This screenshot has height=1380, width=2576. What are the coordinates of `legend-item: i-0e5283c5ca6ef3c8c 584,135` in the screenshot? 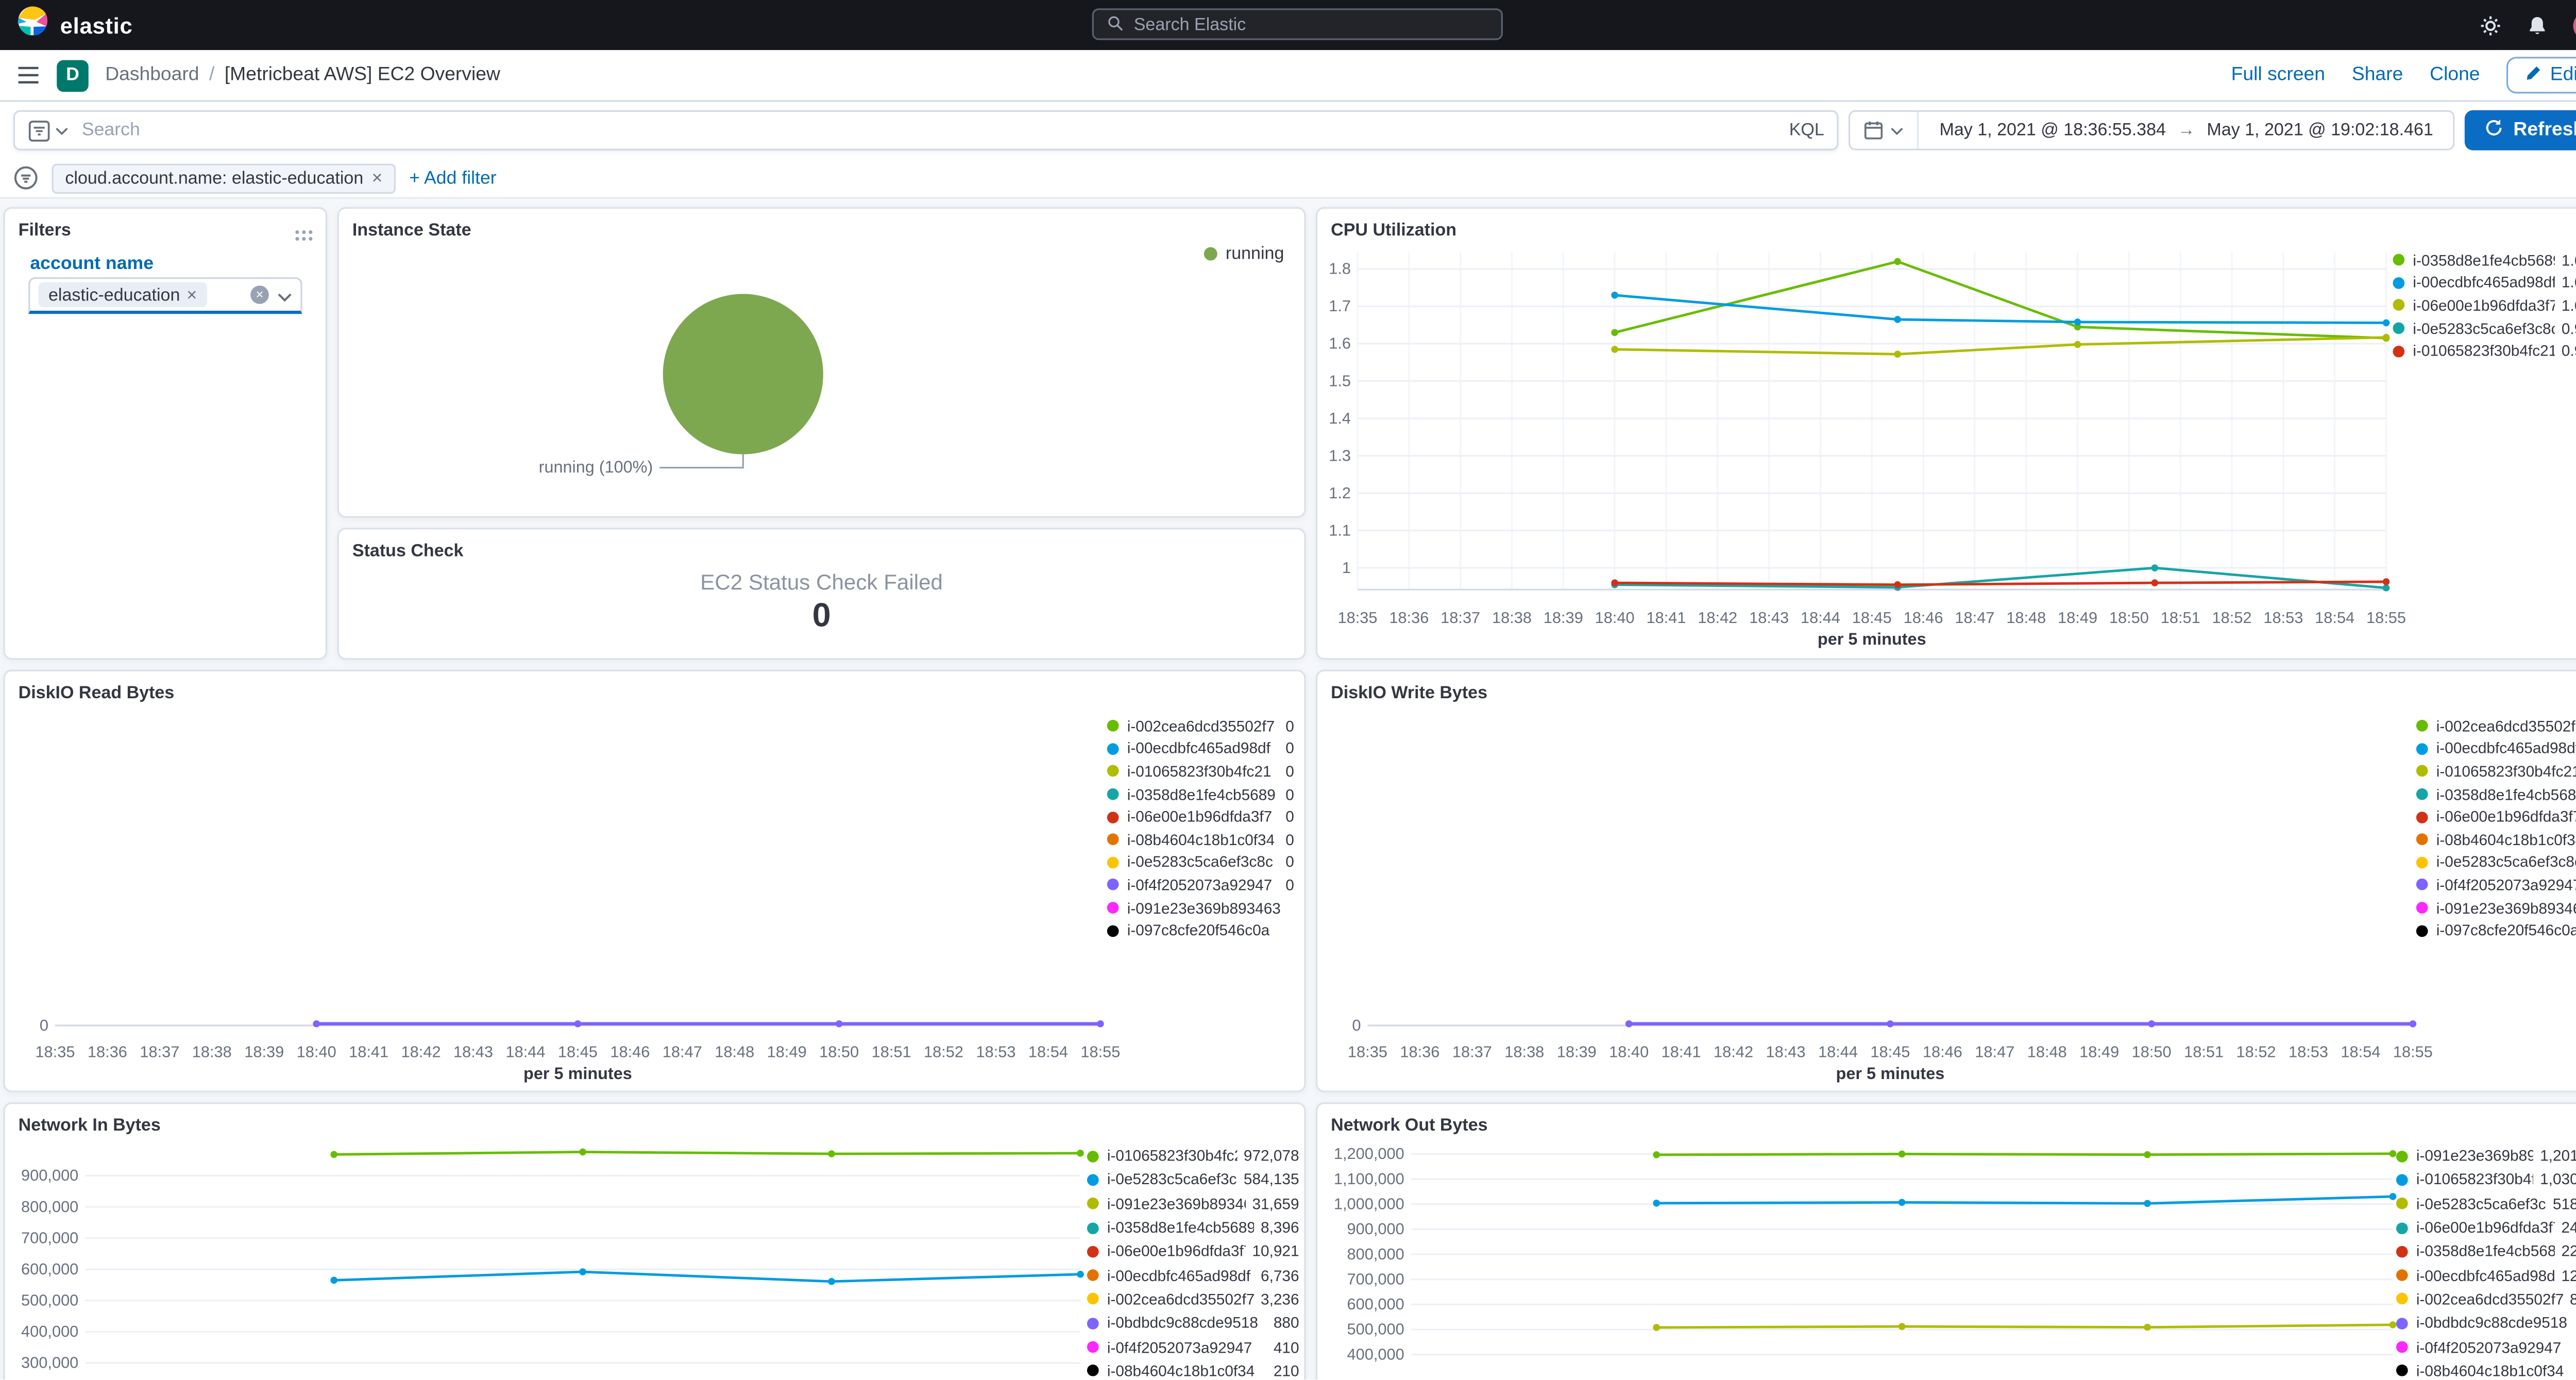 It's located at (1193, 1180).